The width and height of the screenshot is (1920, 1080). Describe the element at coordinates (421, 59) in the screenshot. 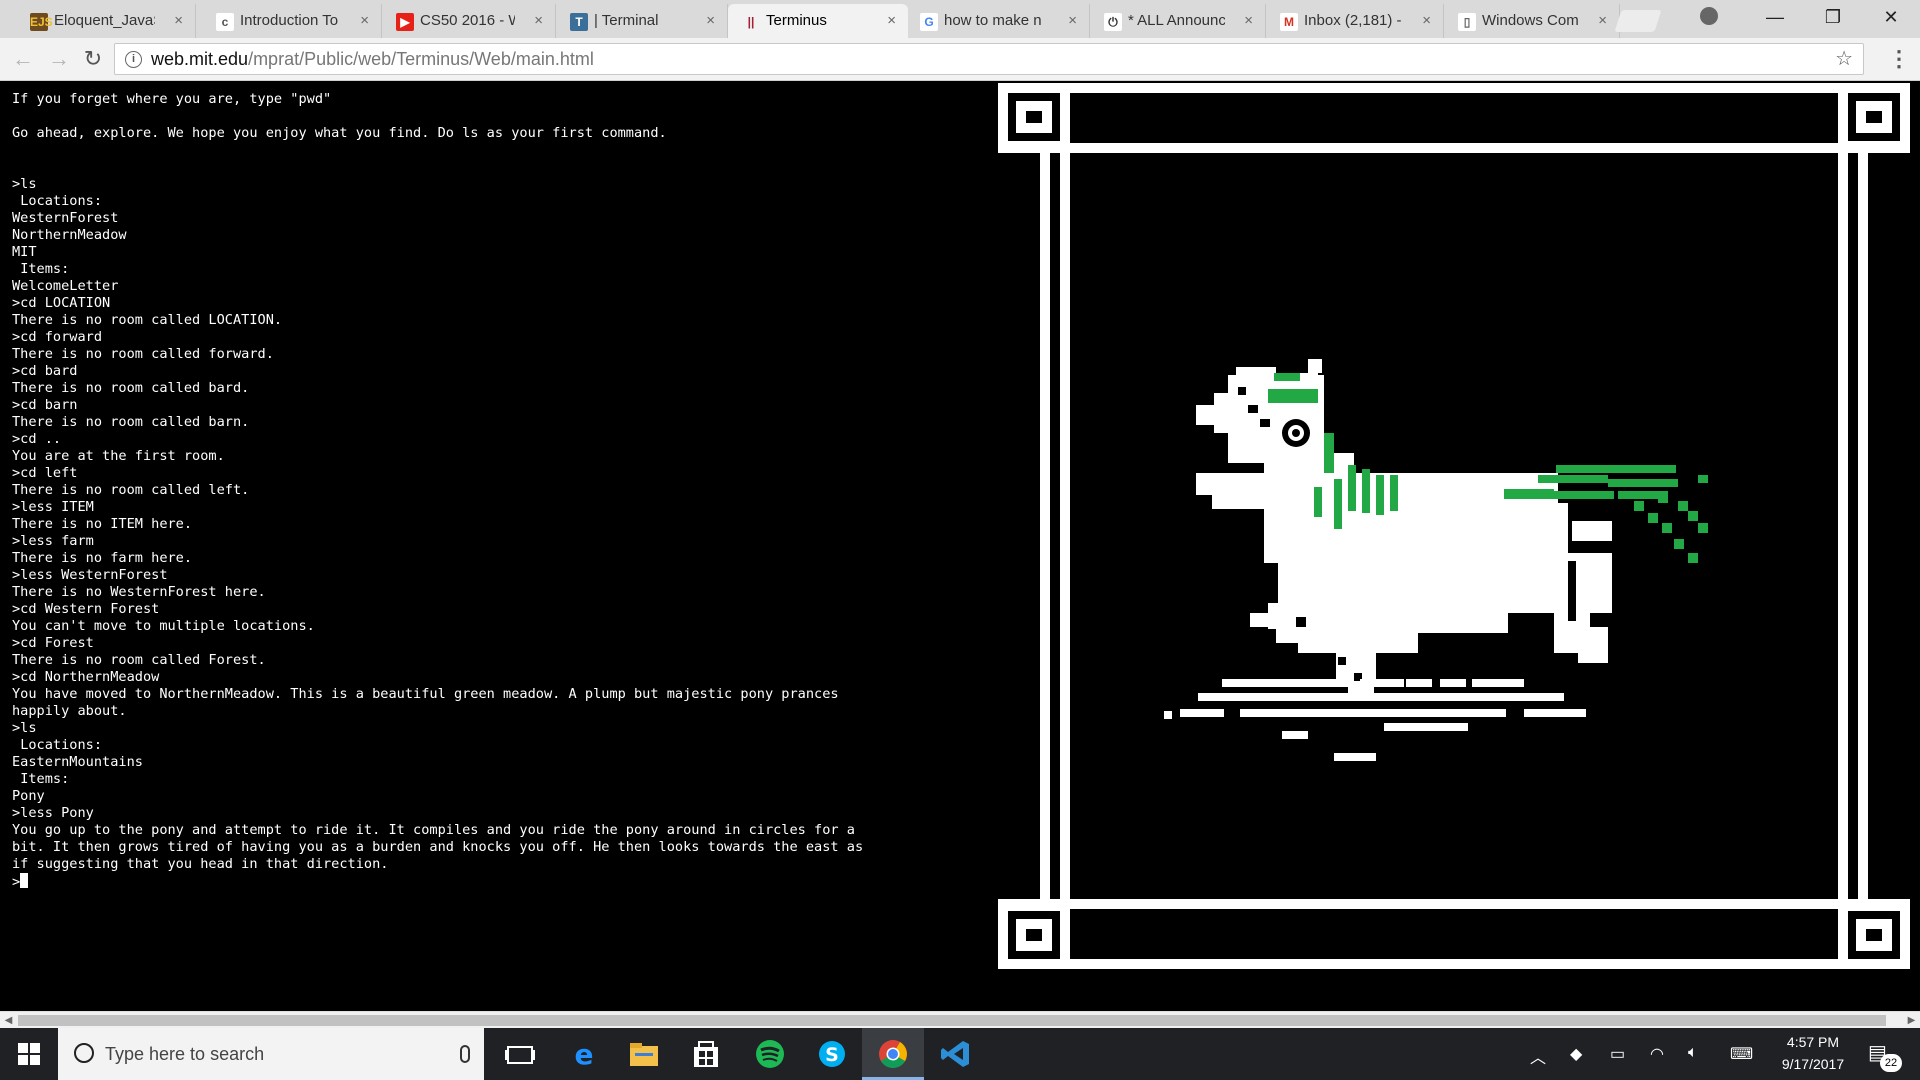

I see `url-path: /mprat/Public/web/Terminus/Web/main.html` at that location.